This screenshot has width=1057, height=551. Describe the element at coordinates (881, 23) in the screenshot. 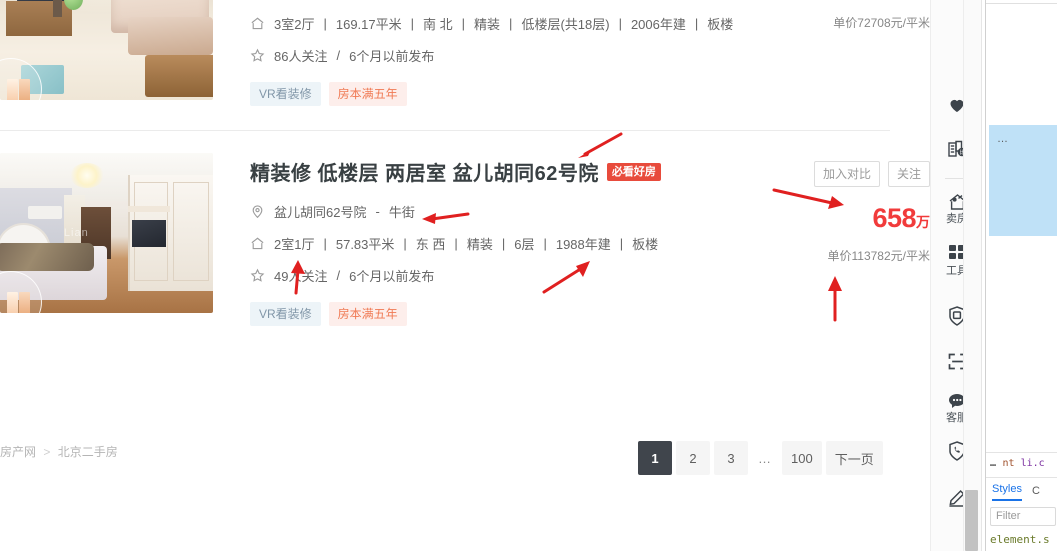

I see `unit-price: 单价72708元/平米` at that location.